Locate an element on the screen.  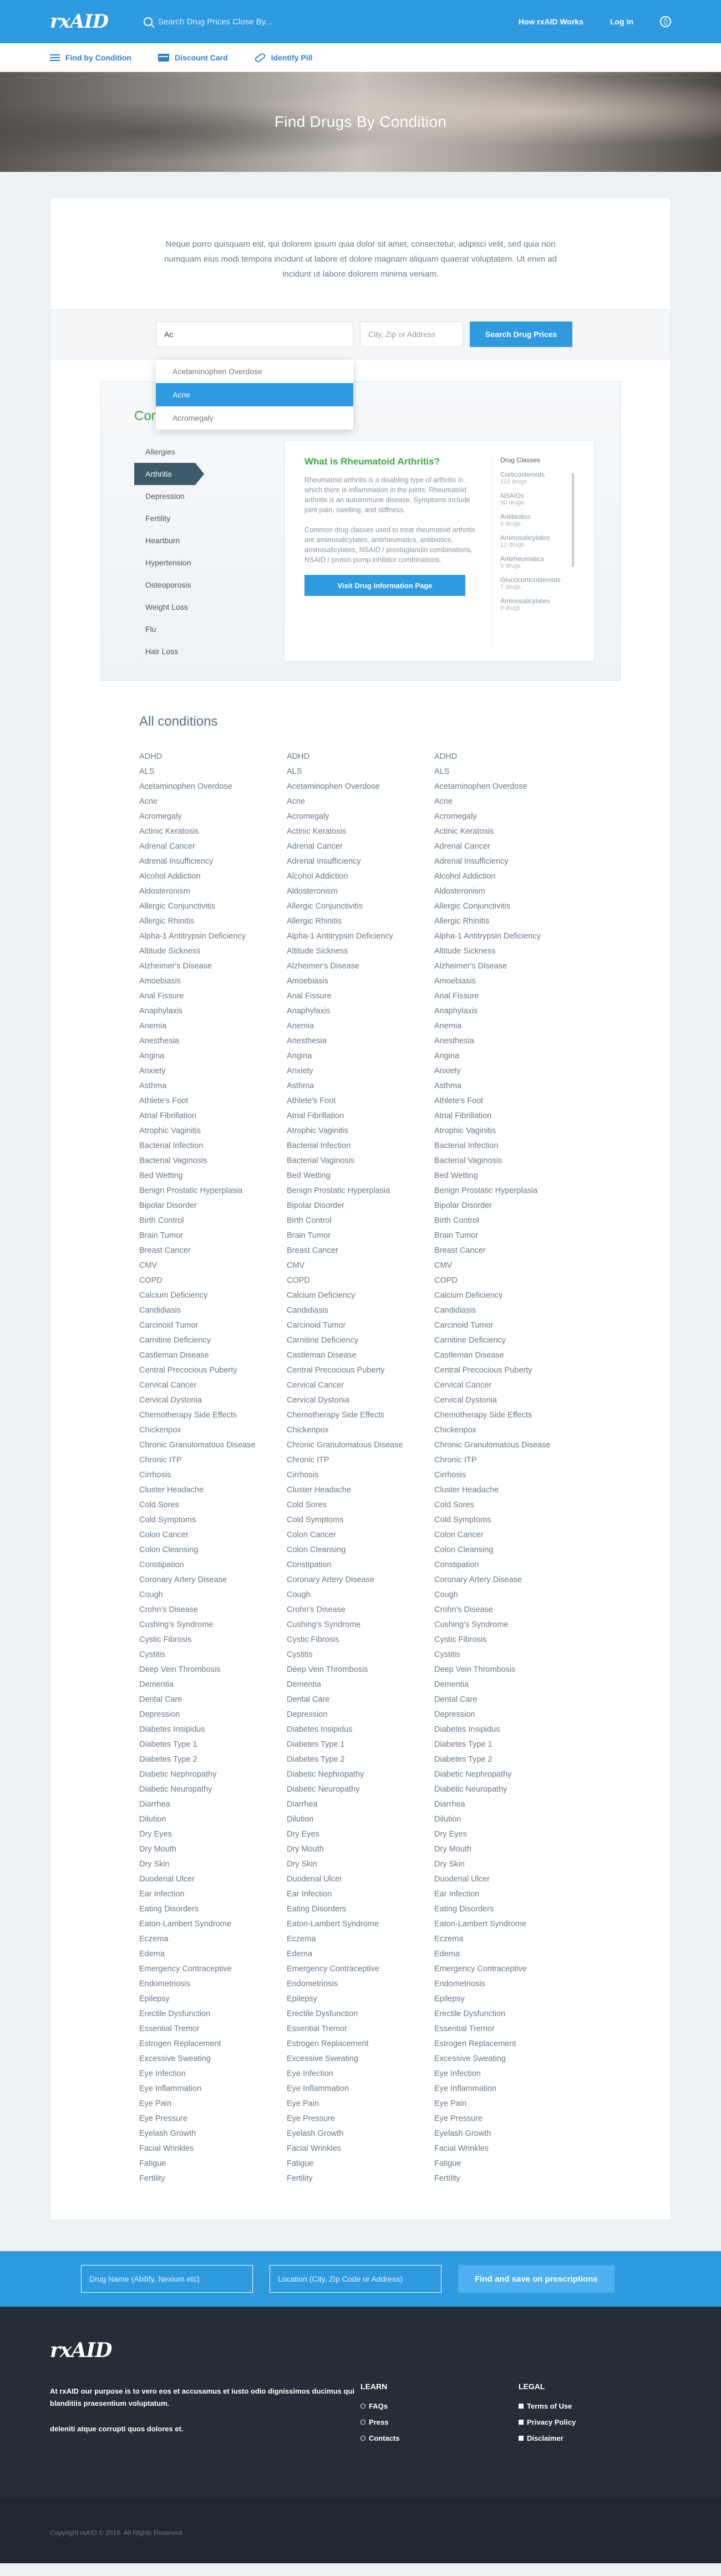
condition-item: Heartburn is located at coordinates (187, 540).